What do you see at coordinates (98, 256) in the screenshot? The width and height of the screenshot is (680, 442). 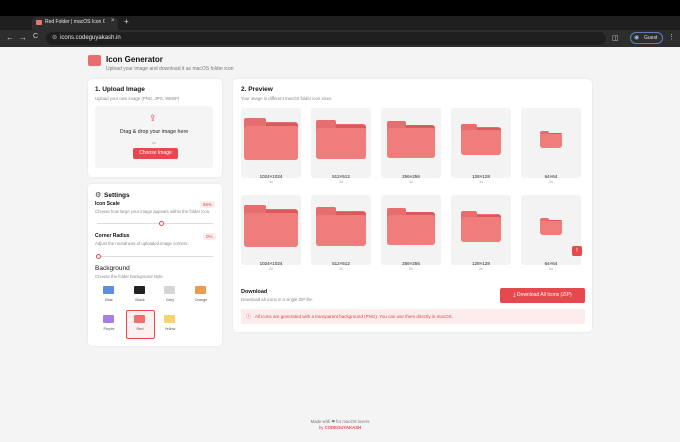 I see `corner-radius-slider-handle` at bounding box center [98, 256].